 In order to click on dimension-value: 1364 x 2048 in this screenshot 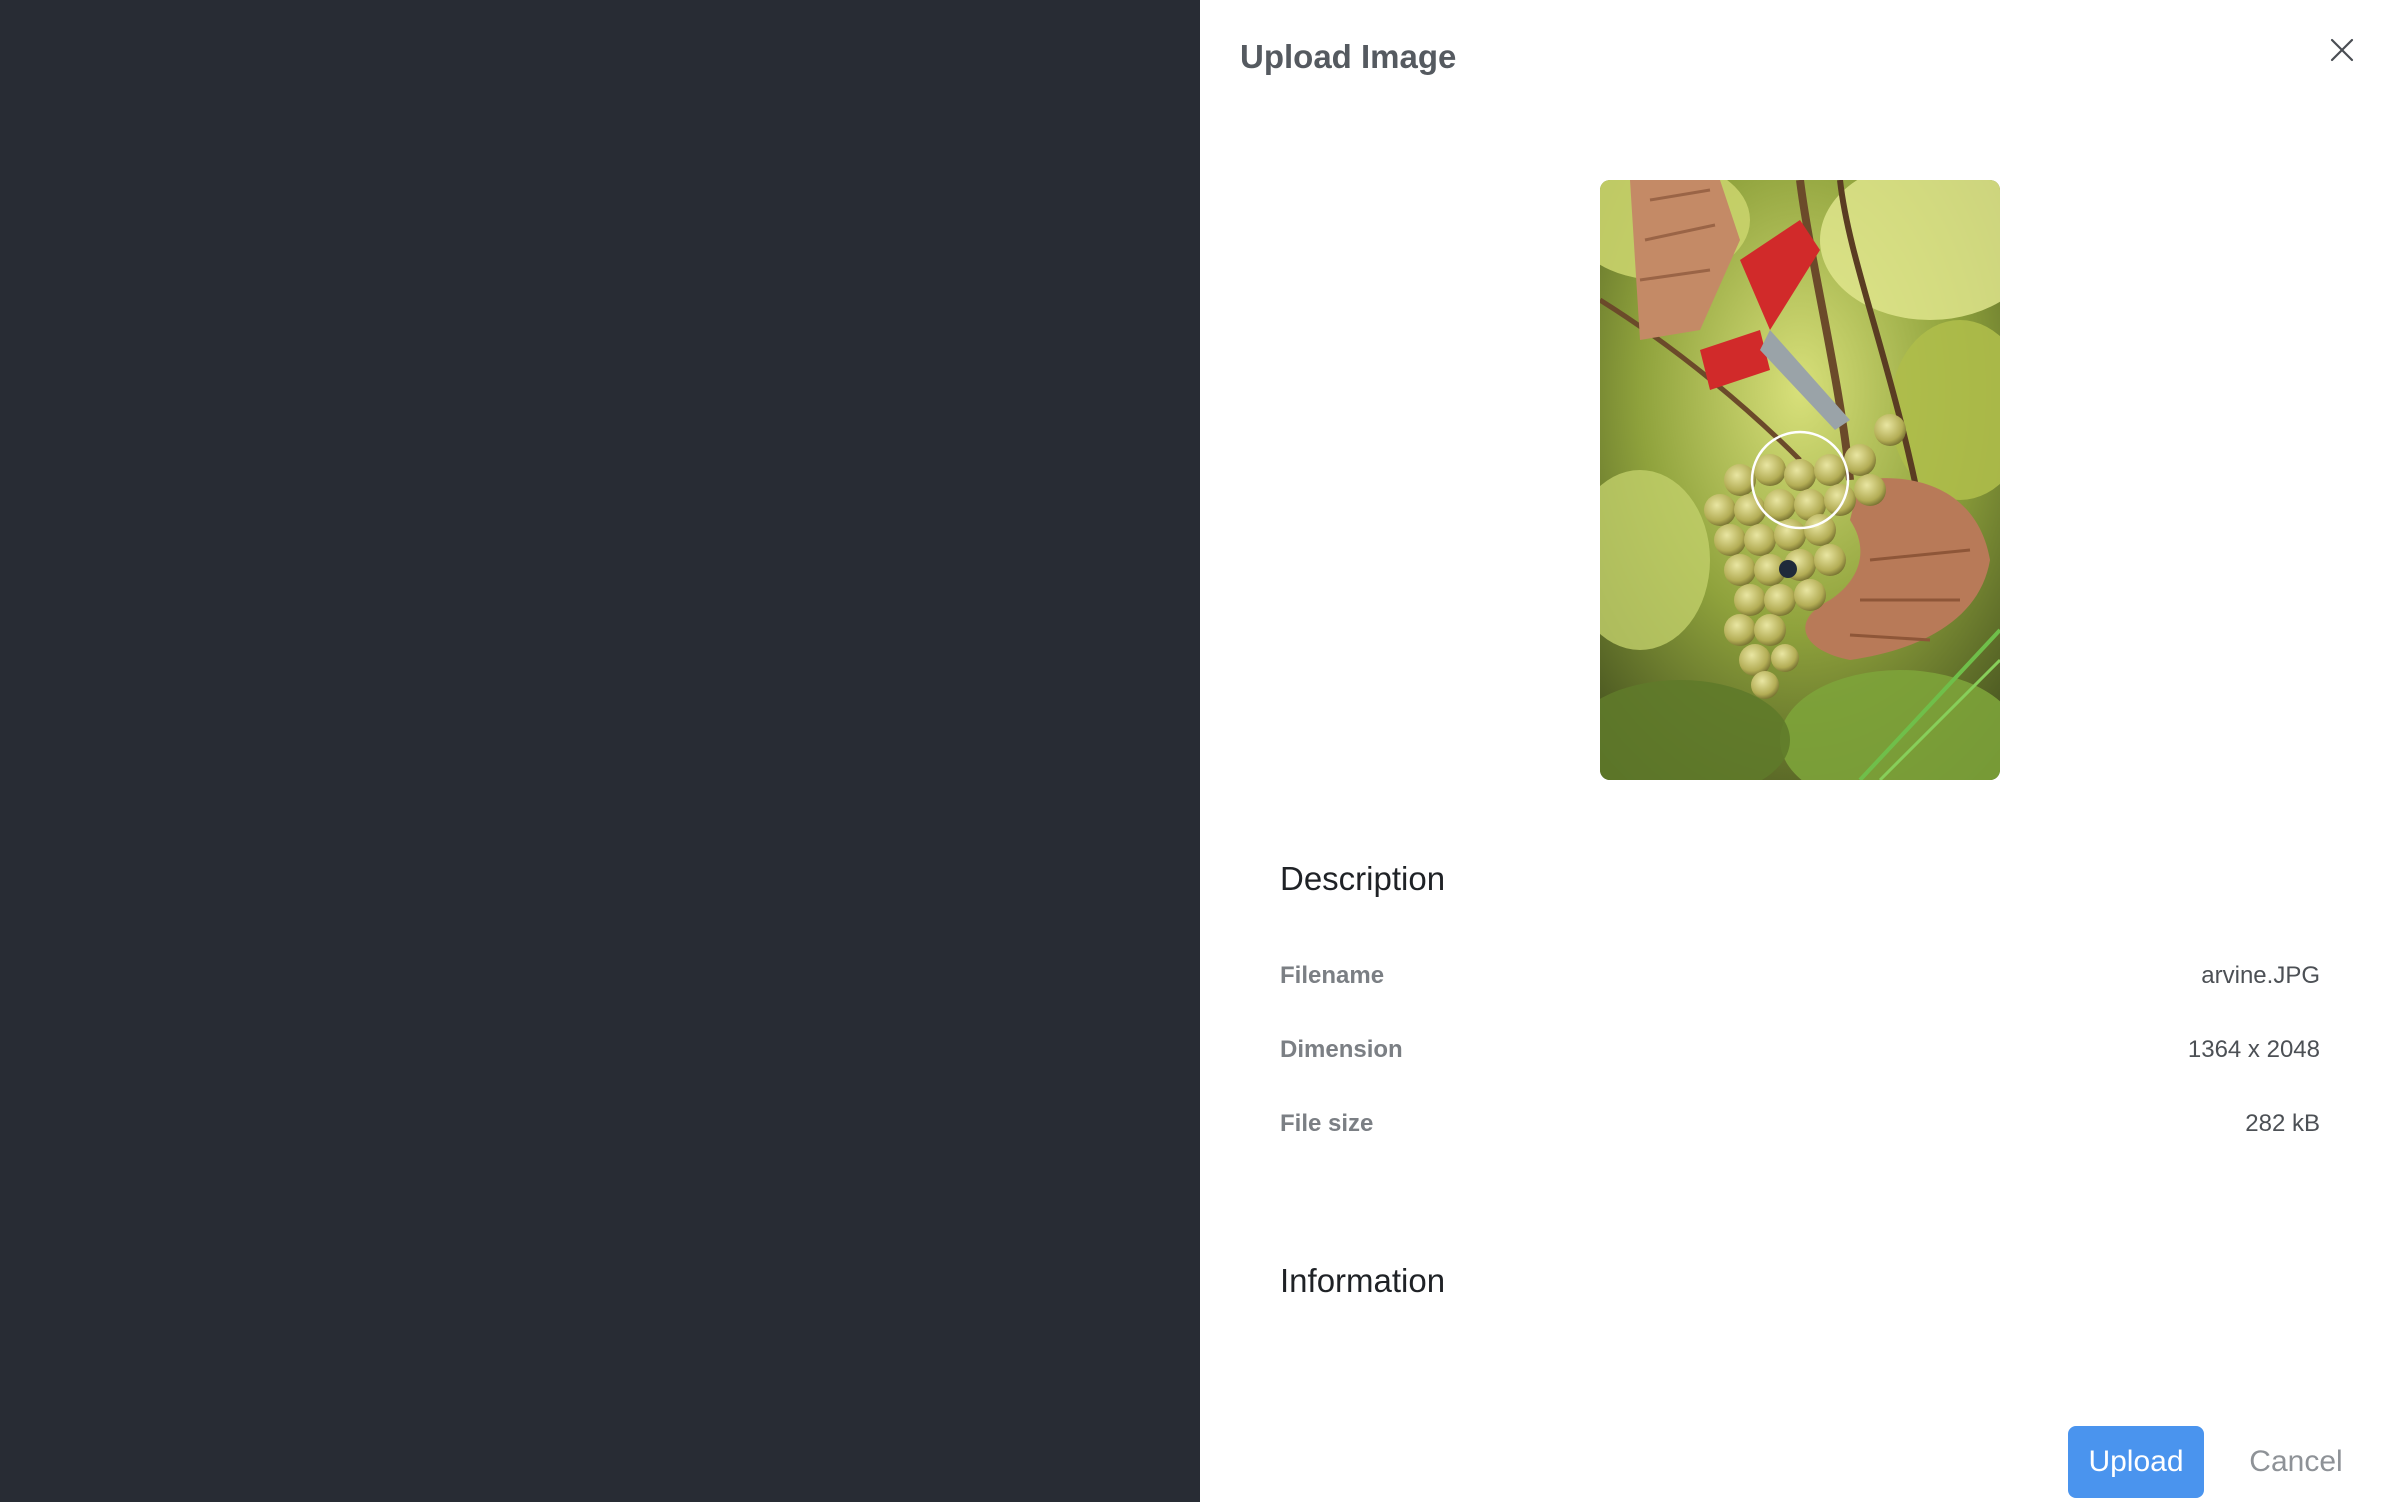, I will do `click(2253, 1049)`.